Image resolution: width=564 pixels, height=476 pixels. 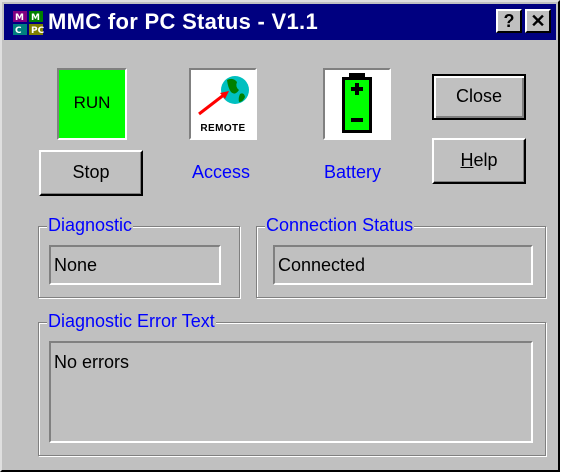 I want to click on run-status-indicator: RUN, so click(x=92, y=104).